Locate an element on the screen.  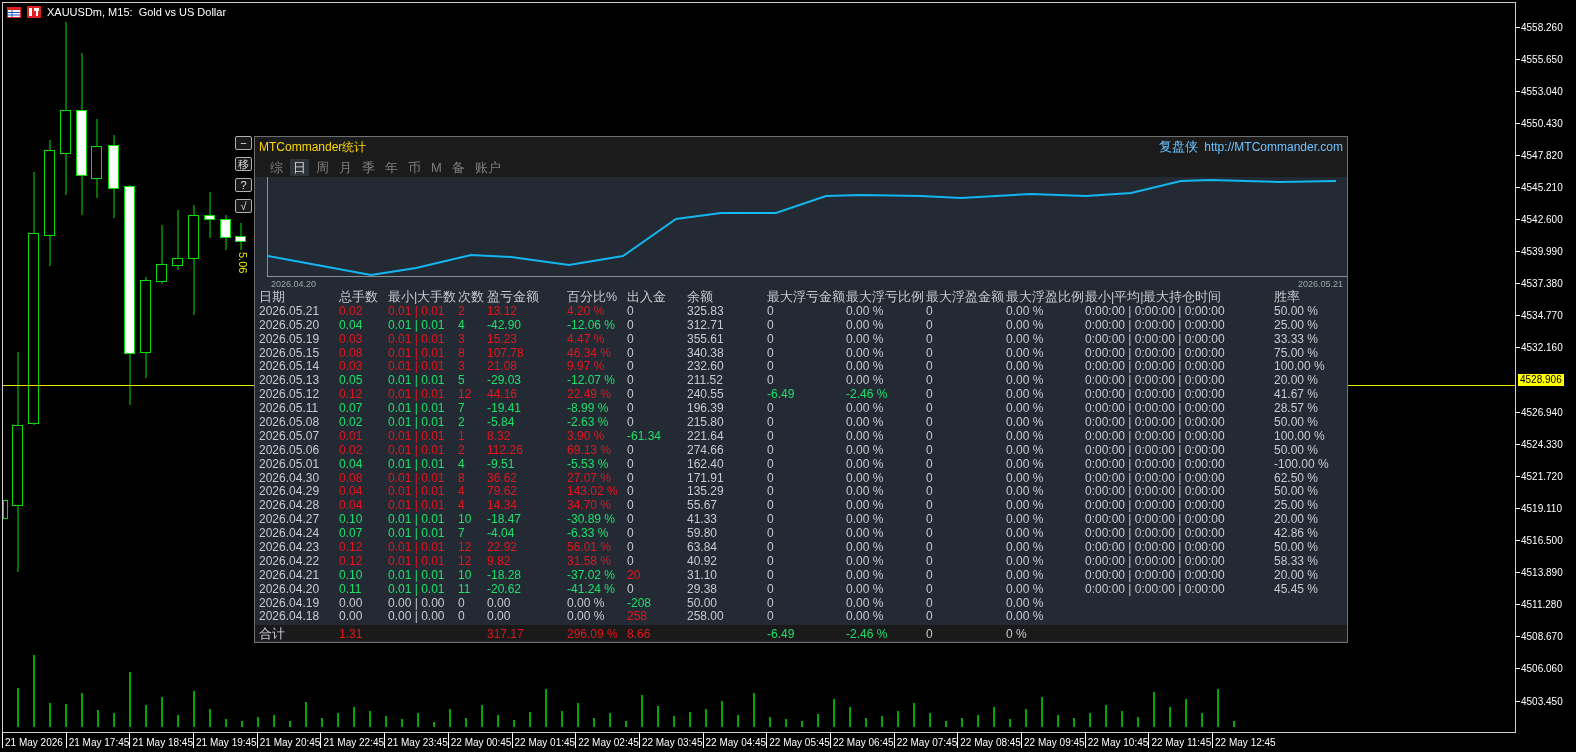
table-cell-text: 0.00 | 0.00 is located at coordinates (417, 617).